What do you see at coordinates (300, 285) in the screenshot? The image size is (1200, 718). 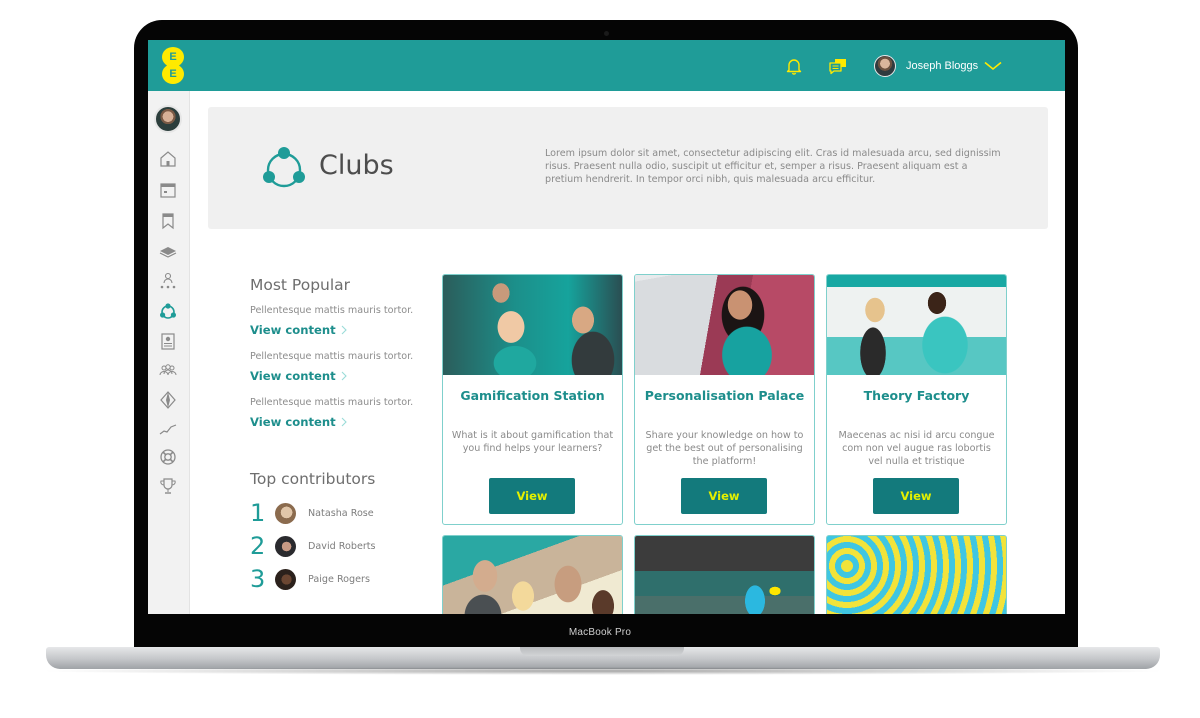 I see `most-popular-title: Most Popular` at bounding box center [300, 285].